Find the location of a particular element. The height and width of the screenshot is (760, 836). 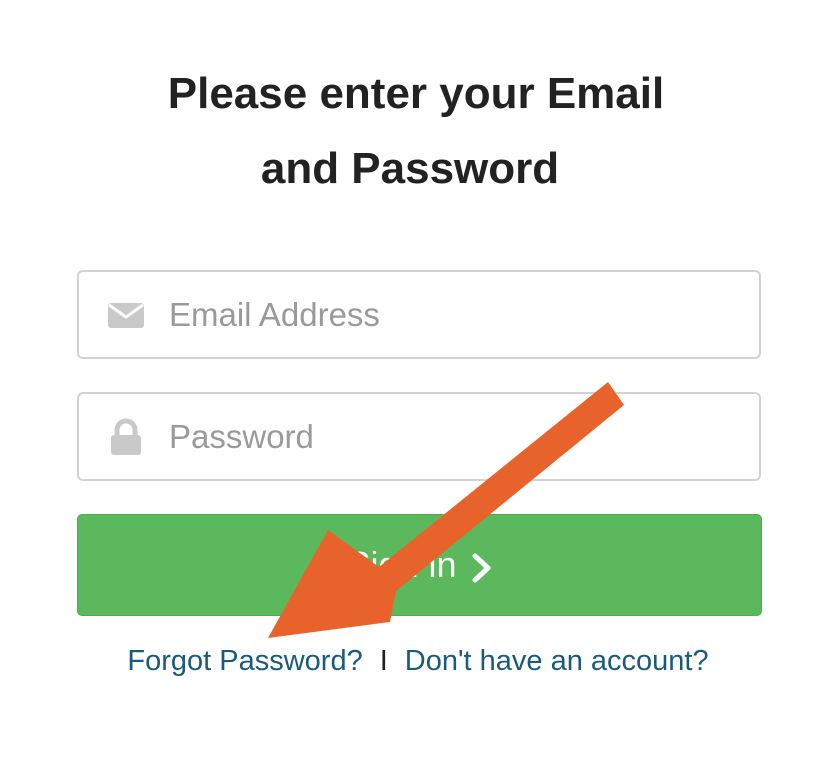

auth-links: Forgot Password? I Don't have an account? is located at coordinates (418, 661).